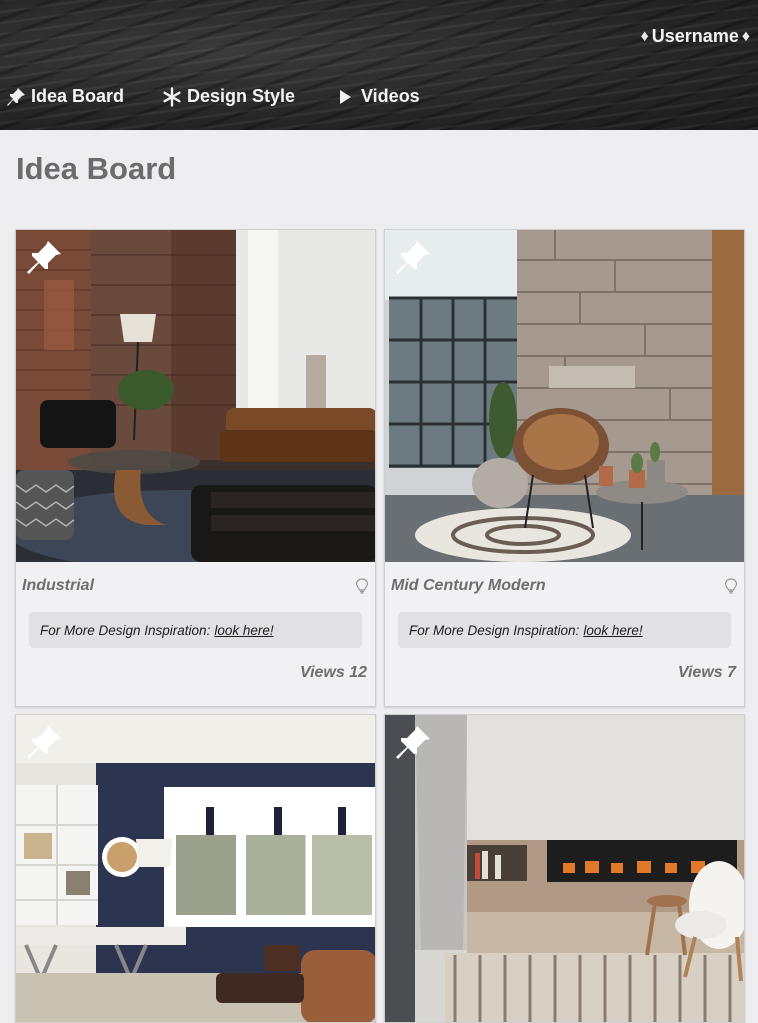 Image resolution: width=758 pixels, height=1023 pixels. What do you see at coordinates (172, 96) in the screenshot?
I see `asterisk-icon` at bounding box center [172, 96].